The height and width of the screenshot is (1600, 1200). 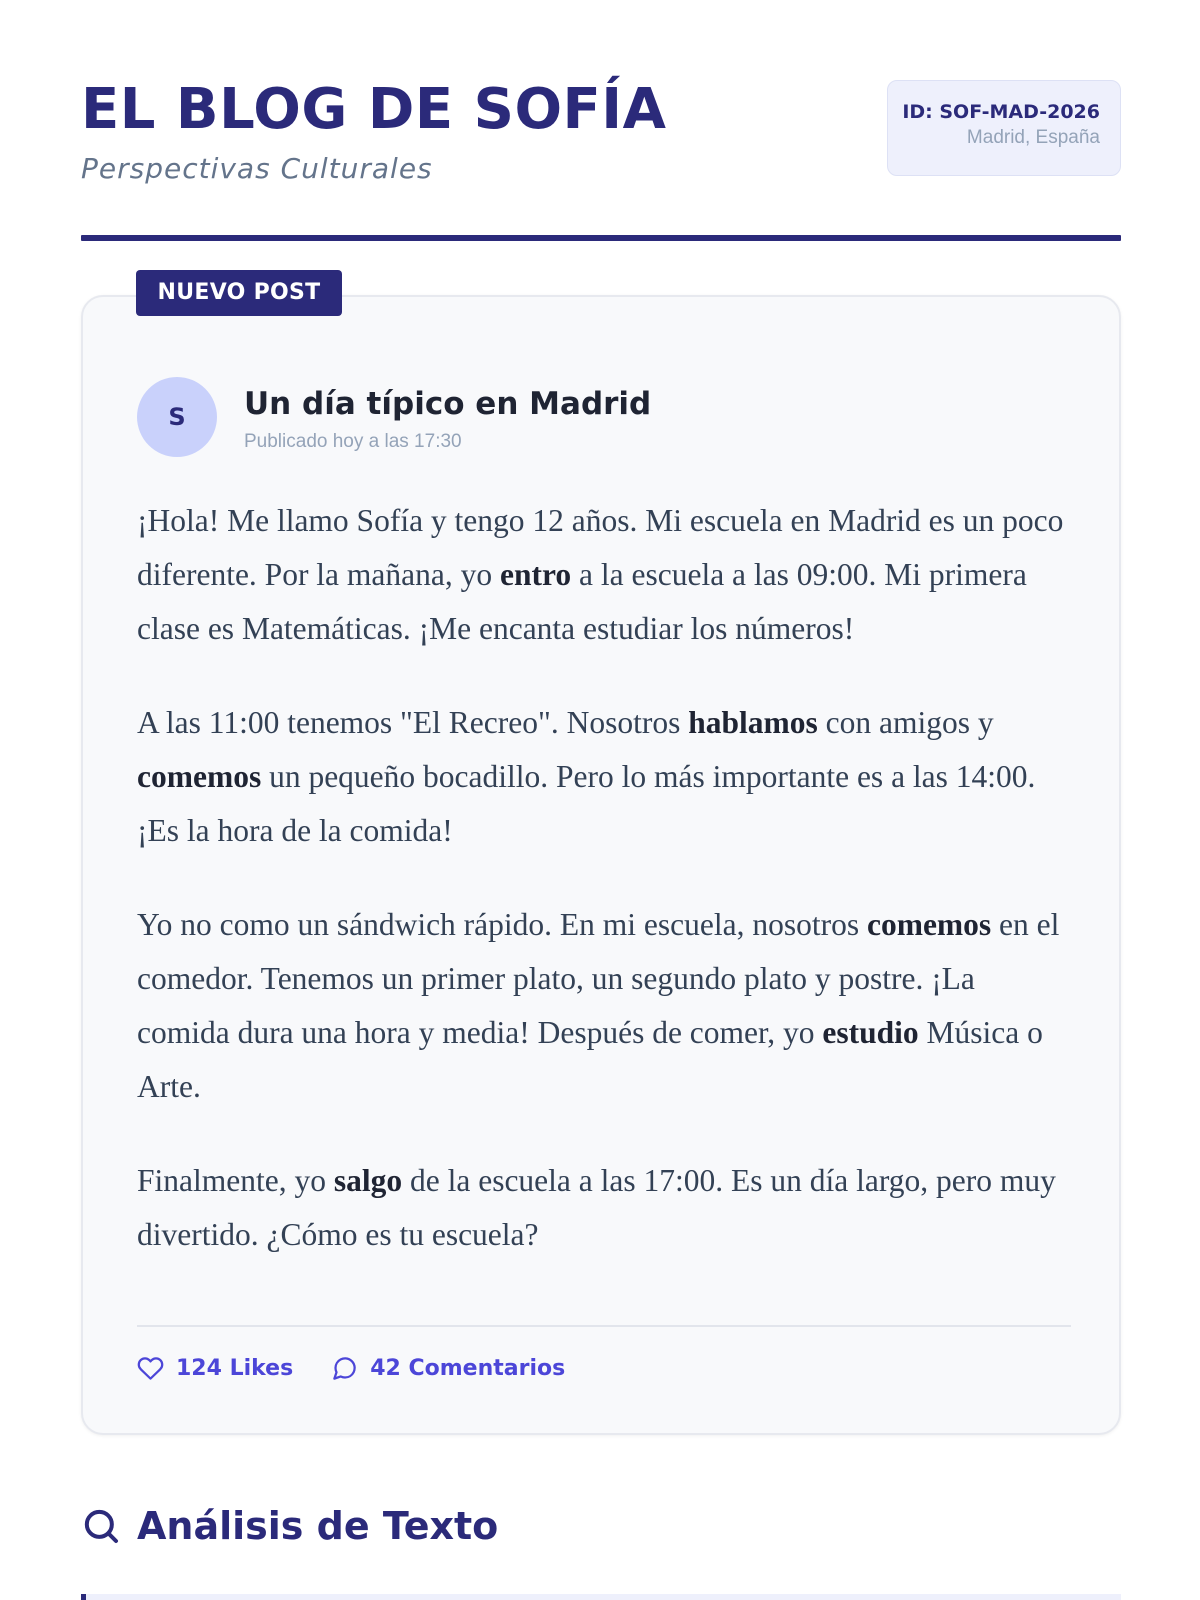 What do you see at coordinates (318, 1526) in the screenshot?
I see `analysis-title: Análisis de Texto` at bounding box center [318, 1526].